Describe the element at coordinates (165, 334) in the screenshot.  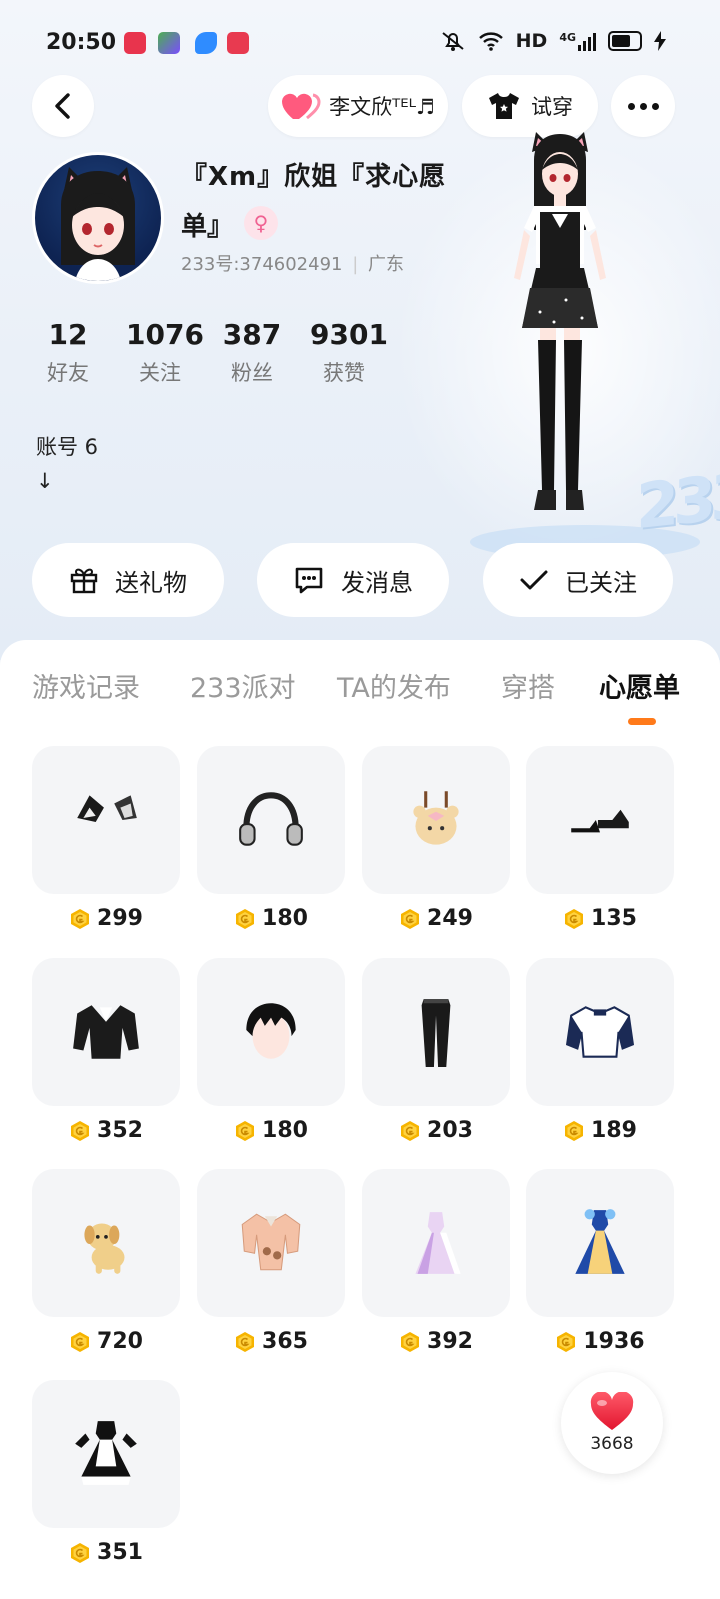
I see `following-count: 1076` at that location.